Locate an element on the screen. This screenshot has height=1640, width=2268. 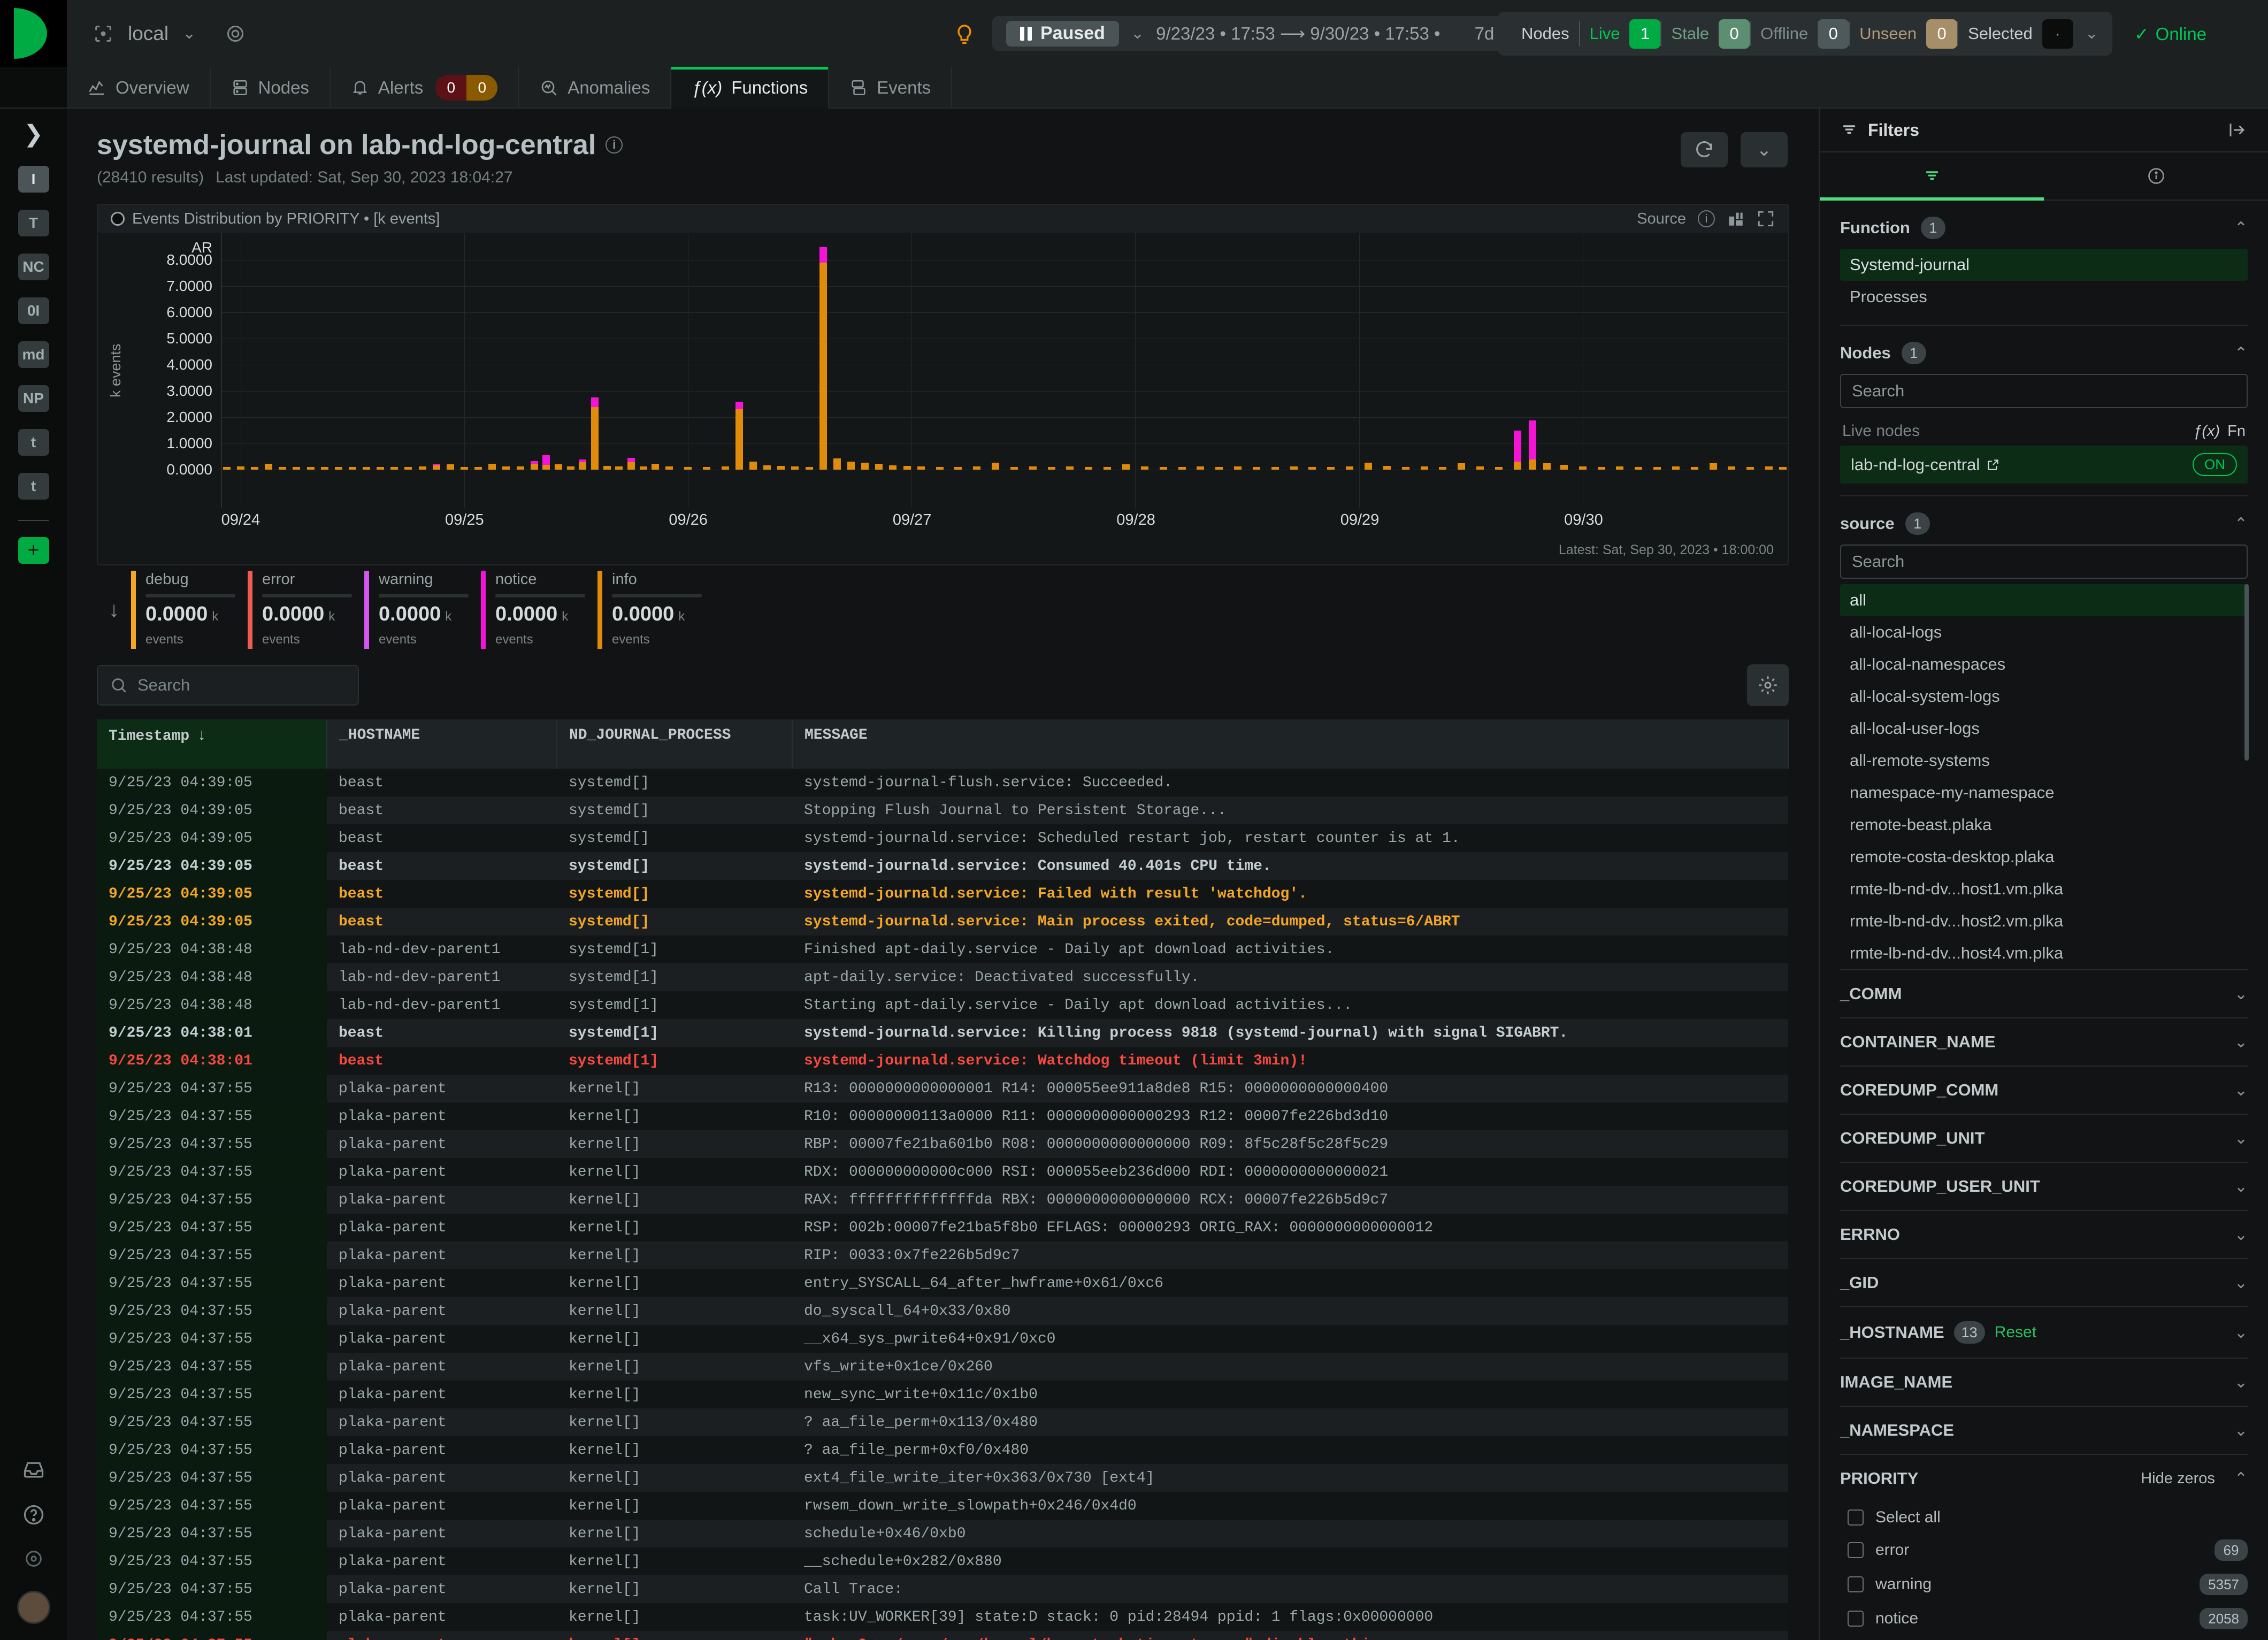
rail-item-3: 0I is located at coordinates (33, 310).